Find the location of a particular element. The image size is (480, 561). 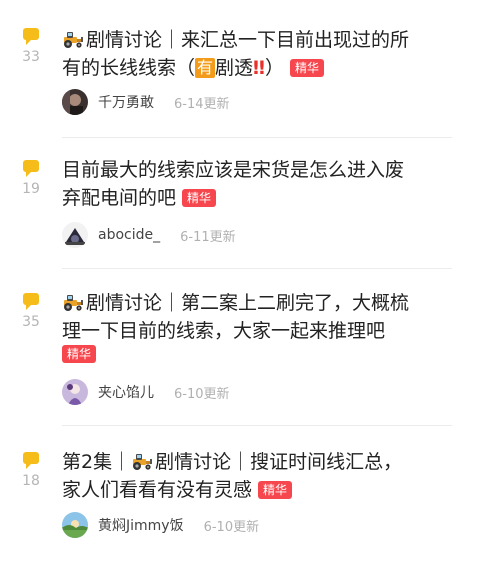

post-meta: 黄焖Jimmy饭 6-10更新 is located at coordinates (160, 525).